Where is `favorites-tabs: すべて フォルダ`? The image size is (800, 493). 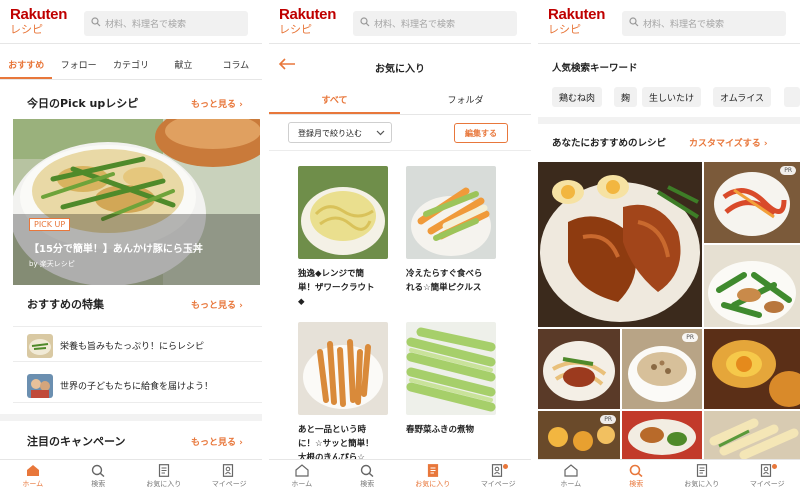
favorites-tabs: すべて フォルダ is located at coordinates (400, 100).